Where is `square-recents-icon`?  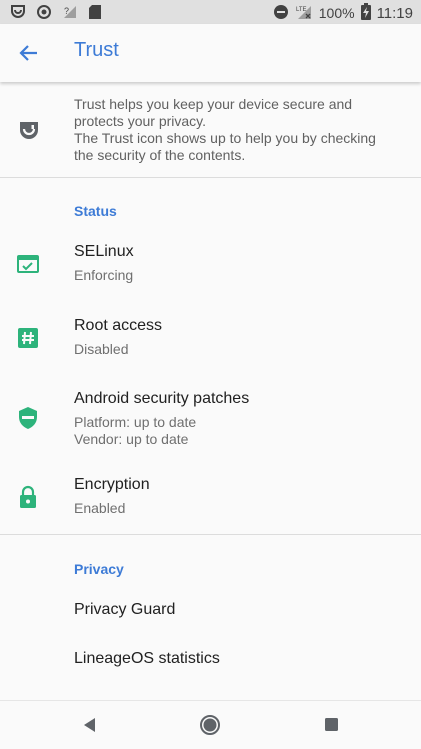 square-recents-icon is located at coordinates (331, 724).